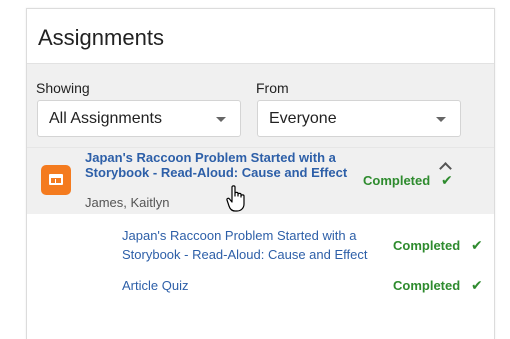 Image resolution: width=510 pixels, height=339 pixels. Describe the element at coordinates (127, 202) in the screenshot. I see `assignment-students: James, Kaitlyn` at that location.